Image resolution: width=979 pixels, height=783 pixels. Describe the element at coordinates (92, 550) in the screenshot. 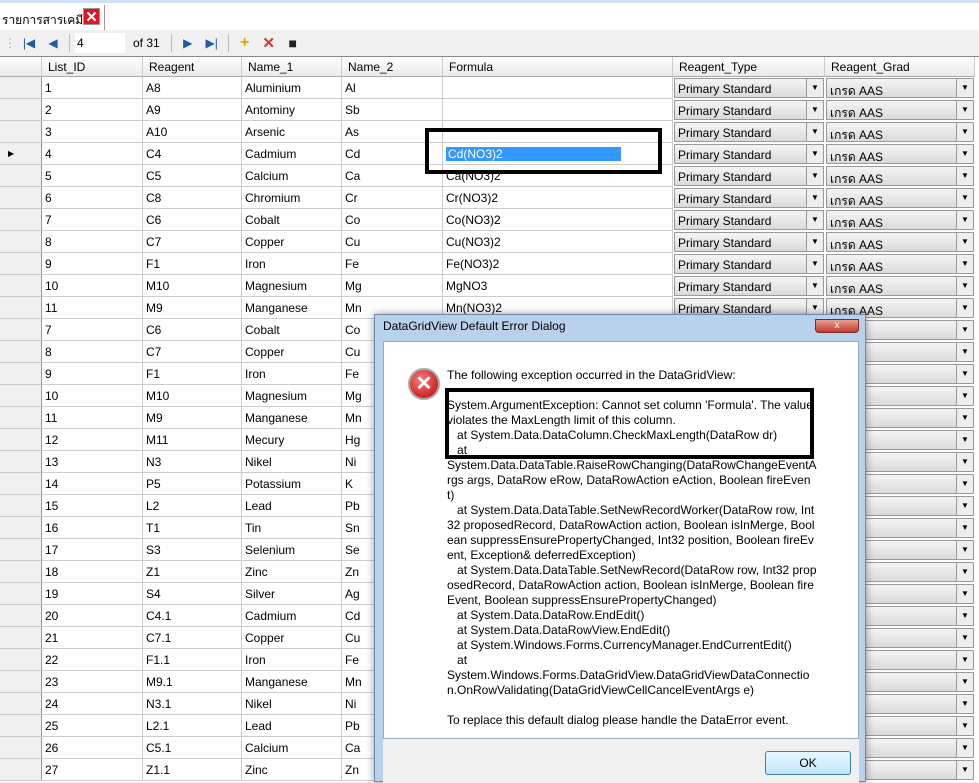

I see `cell-list-id: 17` at that location.